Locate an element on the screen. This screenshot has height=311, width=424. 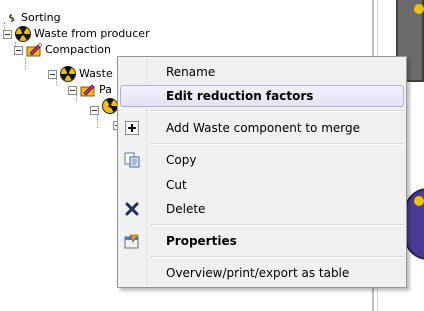
menu-item-overview-print-export: Overview/print/export as table is located at coordinates (262, 273).